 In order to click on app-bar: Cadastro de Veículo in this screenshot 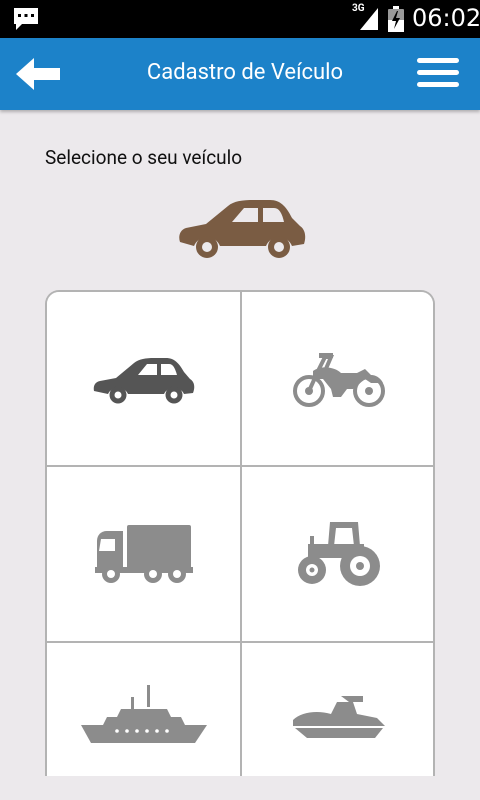, I will do `click(240, 74)`.